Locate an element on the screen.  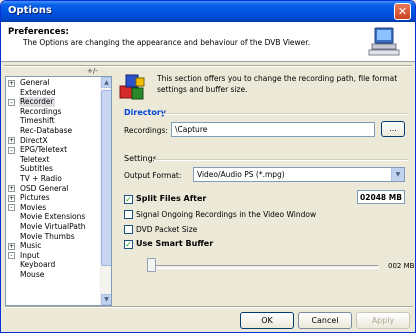
tree-item-label: Rec-Database is located at coordinates (46, 130).